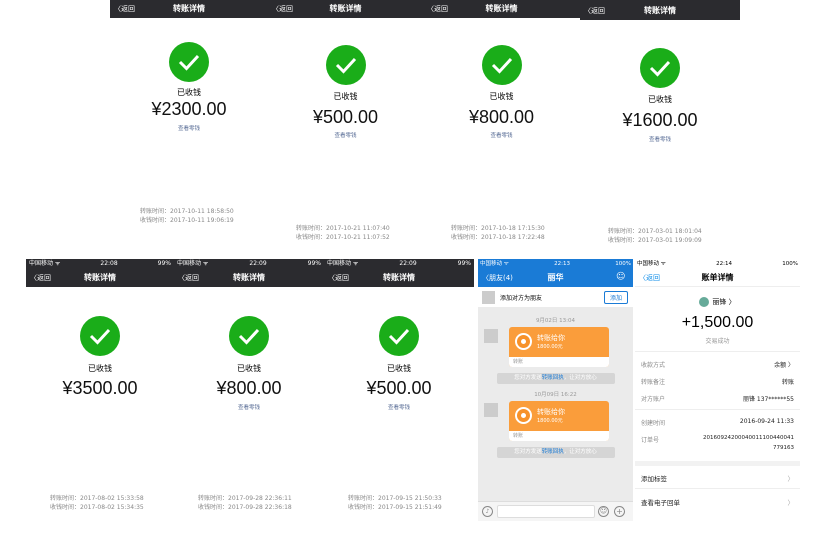 The width and height of the screenshot is (817, 536). Describe the element at coordinates (717, 478) in the screenshot. I see `add-tag-item: 添加标签 〉` at that location.